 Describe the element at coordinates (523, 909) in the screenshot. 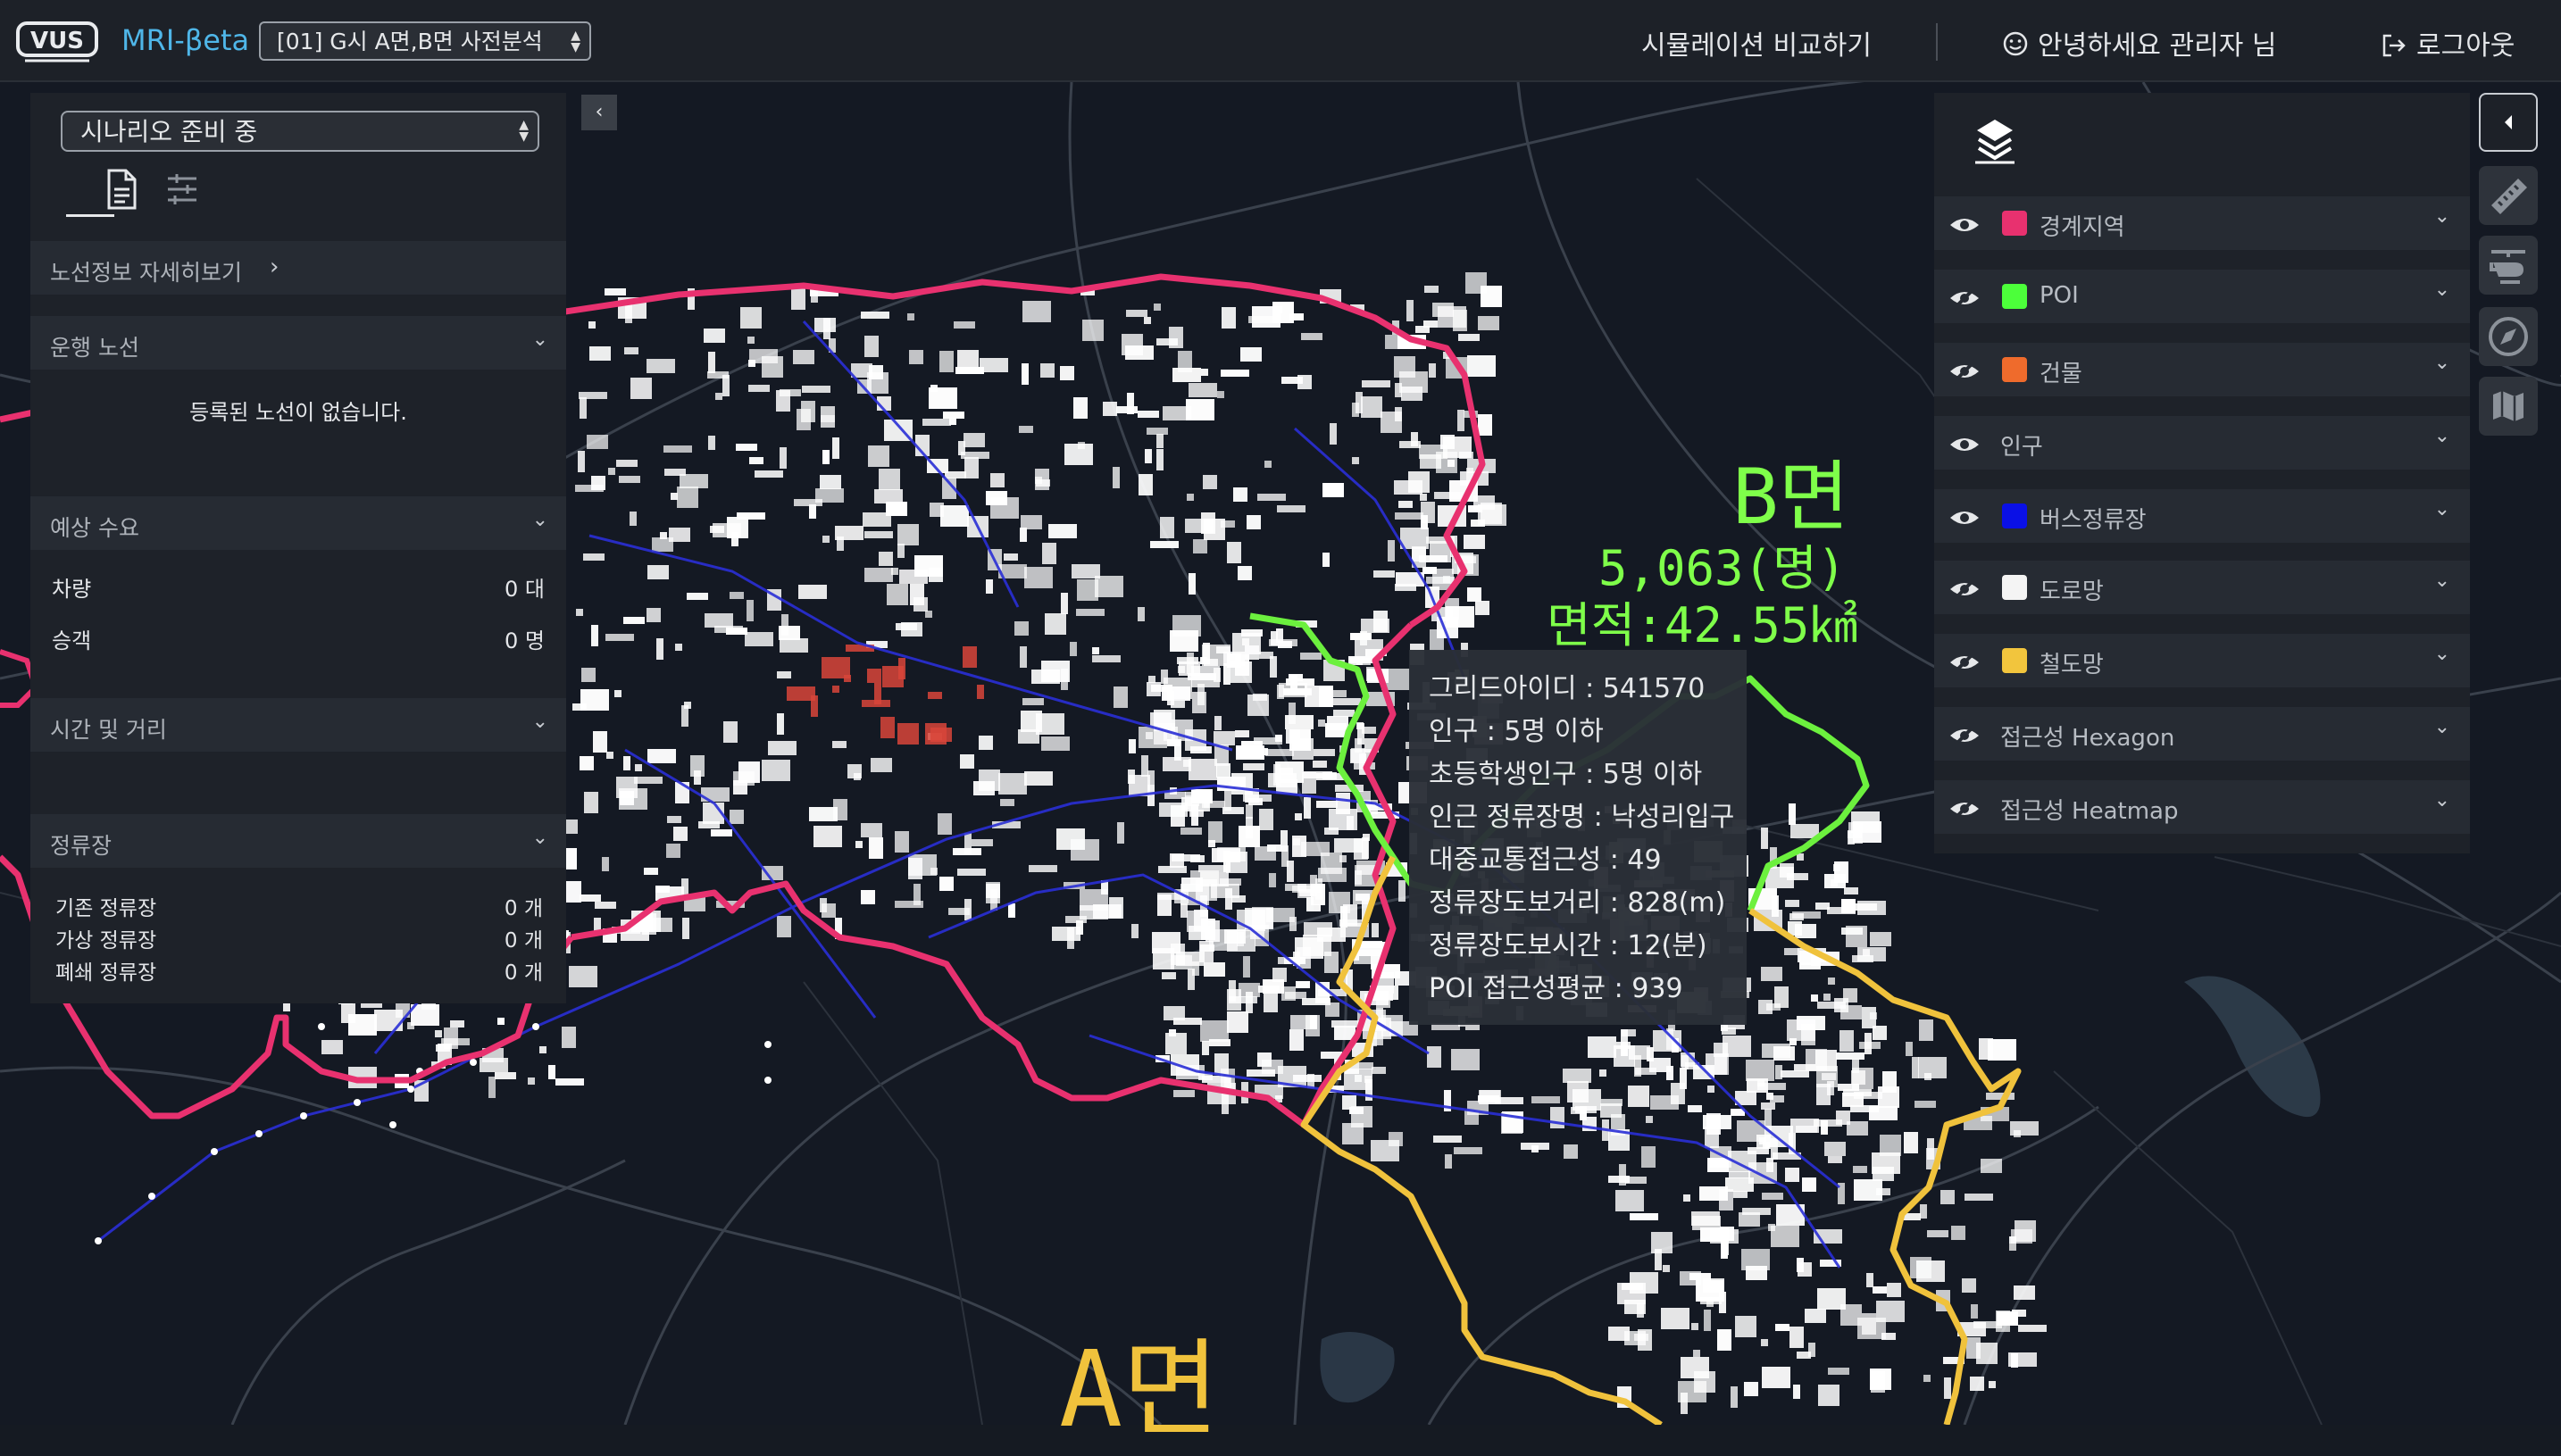

I see `stops-existing-value: 0 개` at that location.